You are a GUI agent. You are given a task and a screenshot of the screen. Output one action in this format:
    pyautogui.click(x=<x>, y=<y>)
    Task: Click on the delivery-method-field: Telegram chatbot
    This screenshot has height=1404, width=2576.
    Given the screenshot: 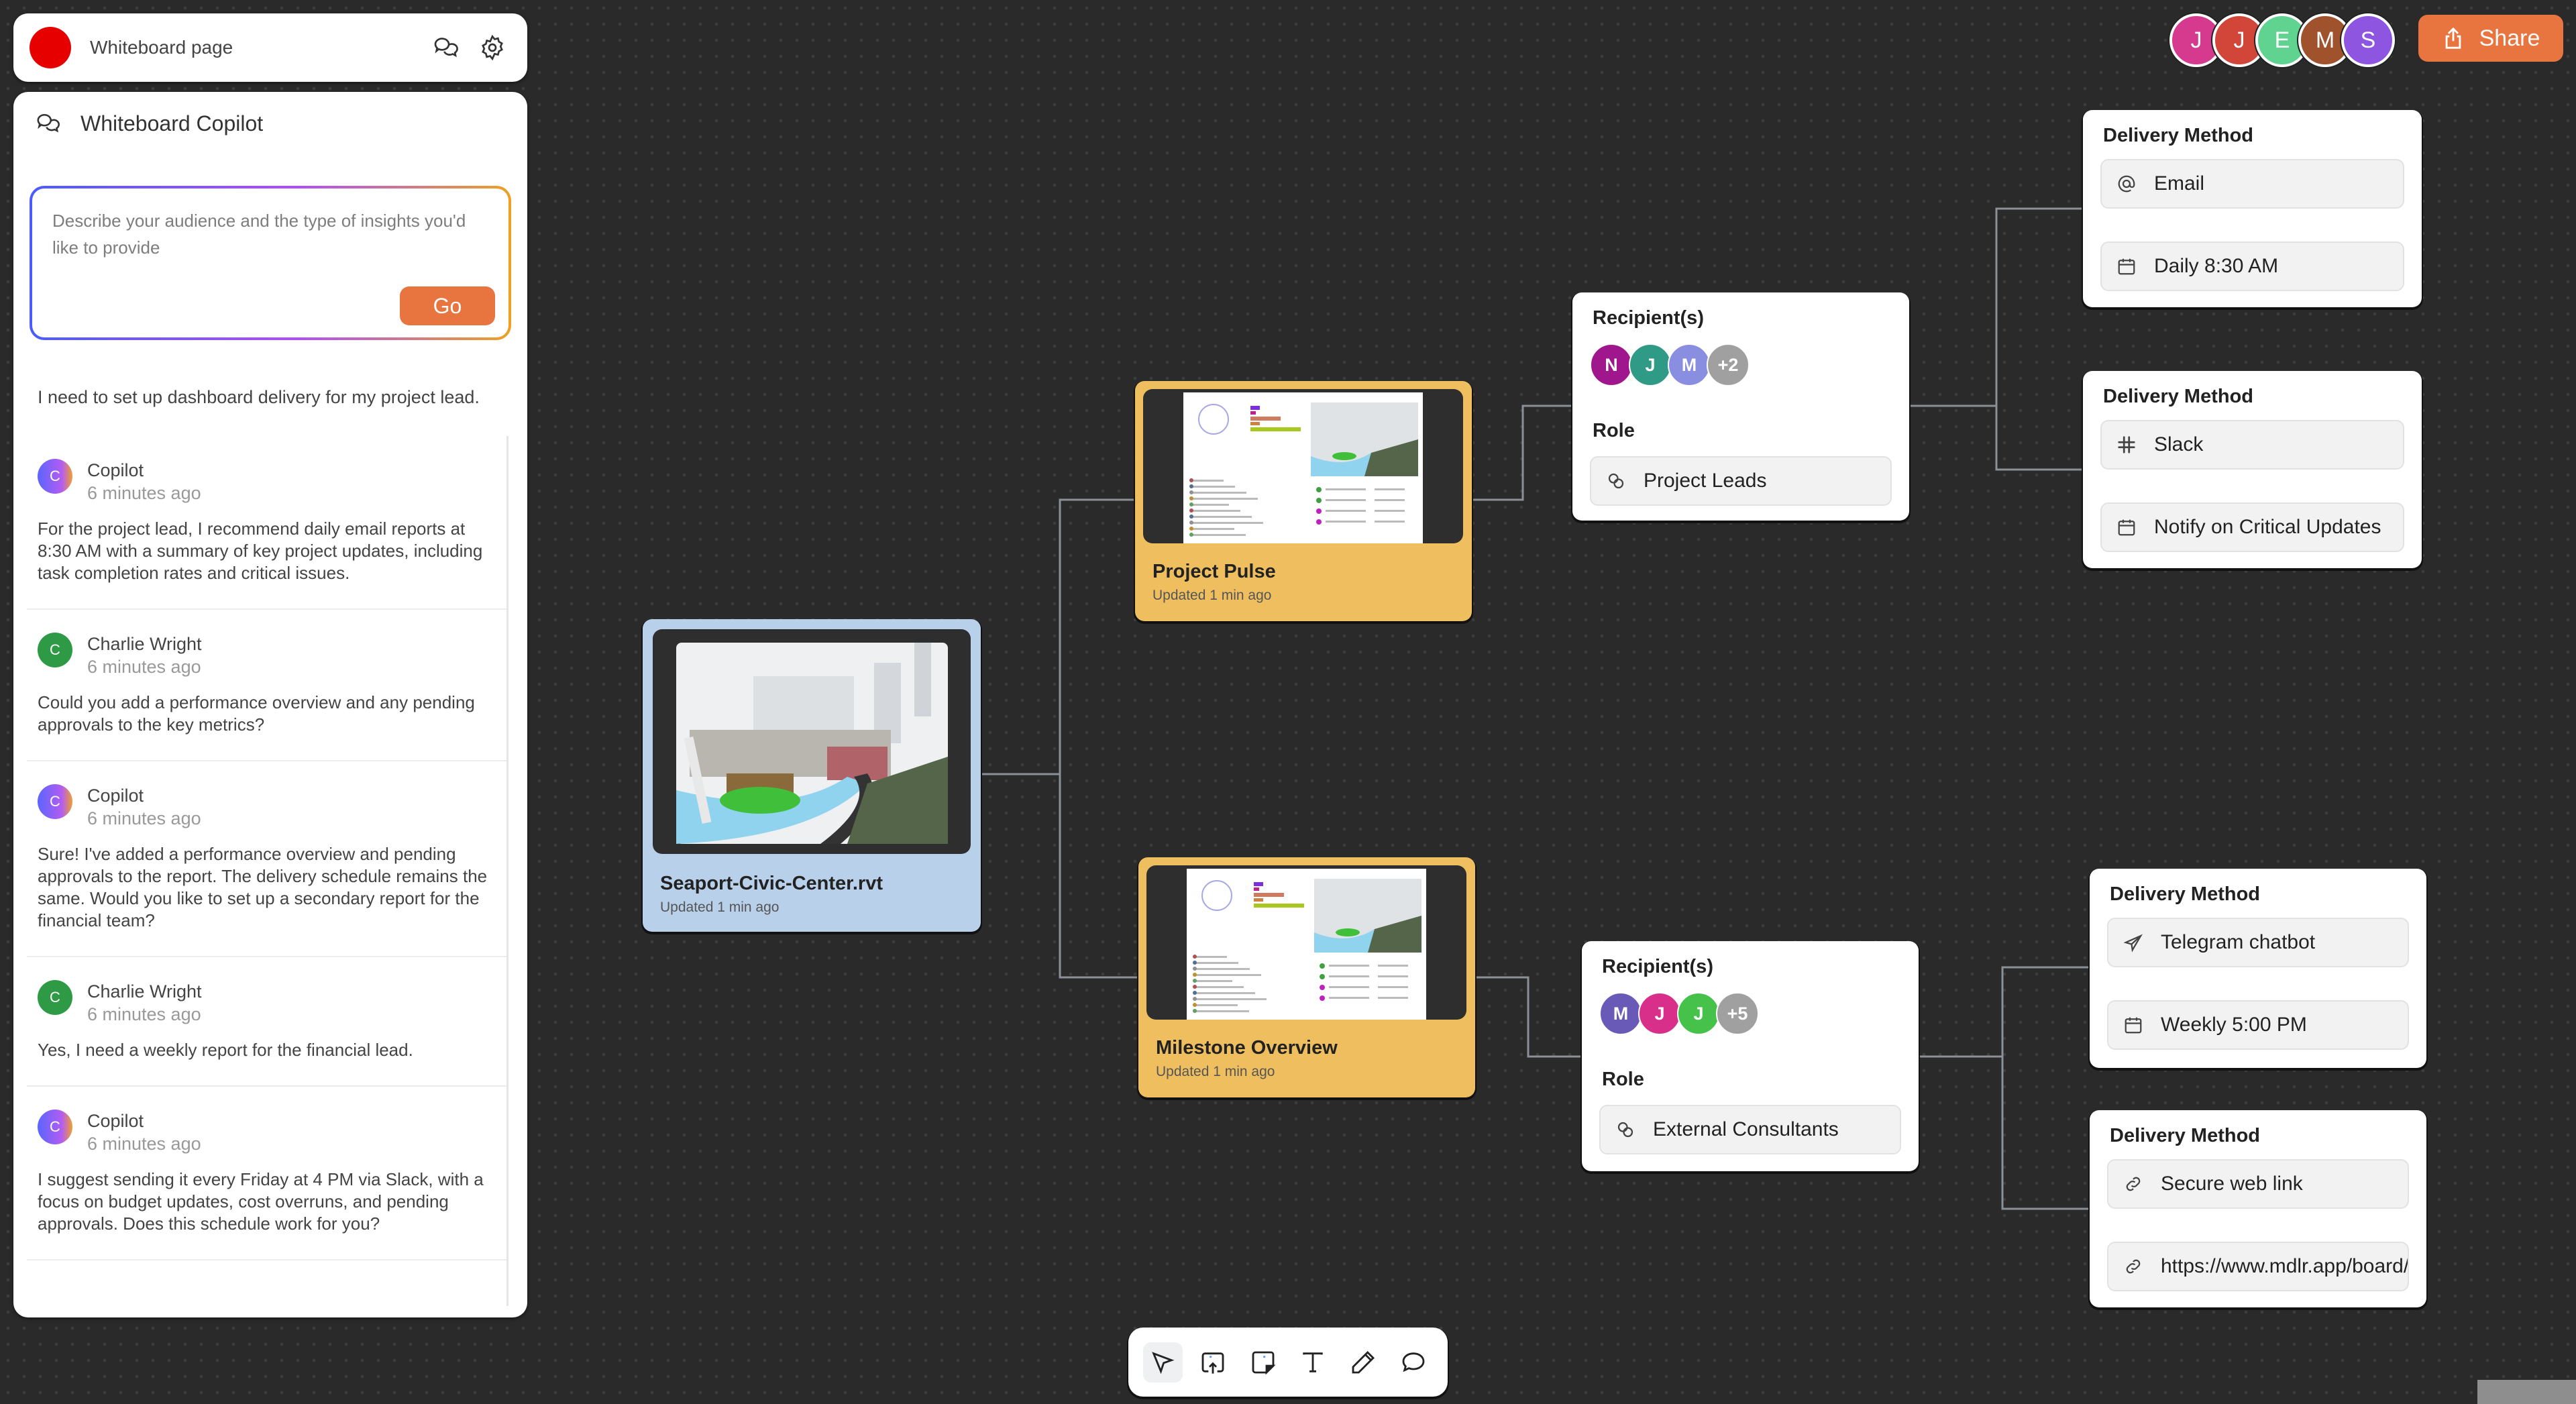 What is the action you would take?
    pyautogui.click(x=2258, y=942)
    